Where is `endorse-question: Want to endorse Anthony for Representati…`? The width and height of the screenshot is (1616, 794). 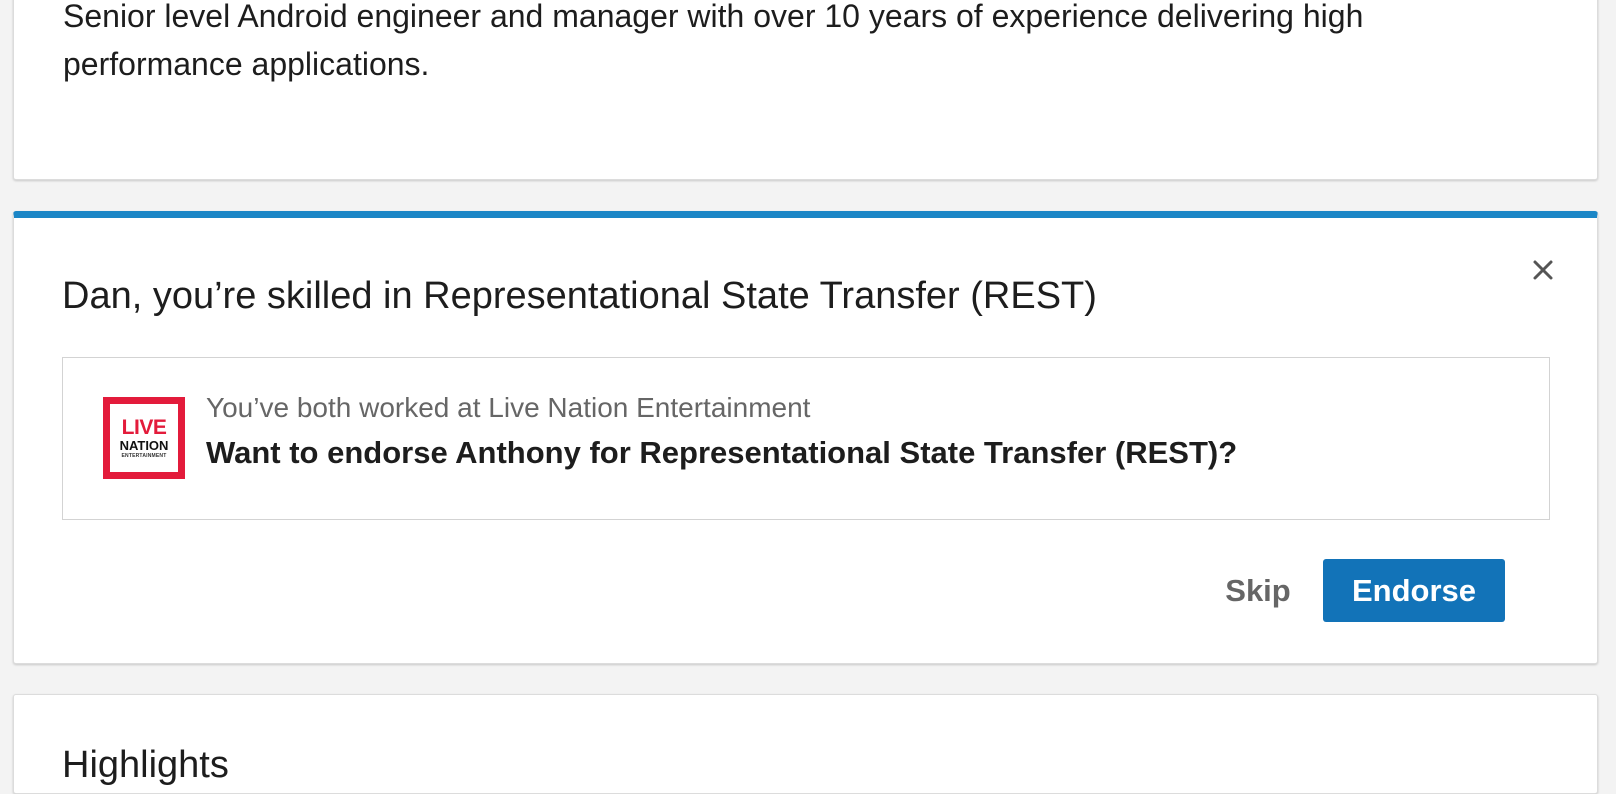
endorse-question: Want to endorse Anthony for Representati… is located at coordinates (722, 452).